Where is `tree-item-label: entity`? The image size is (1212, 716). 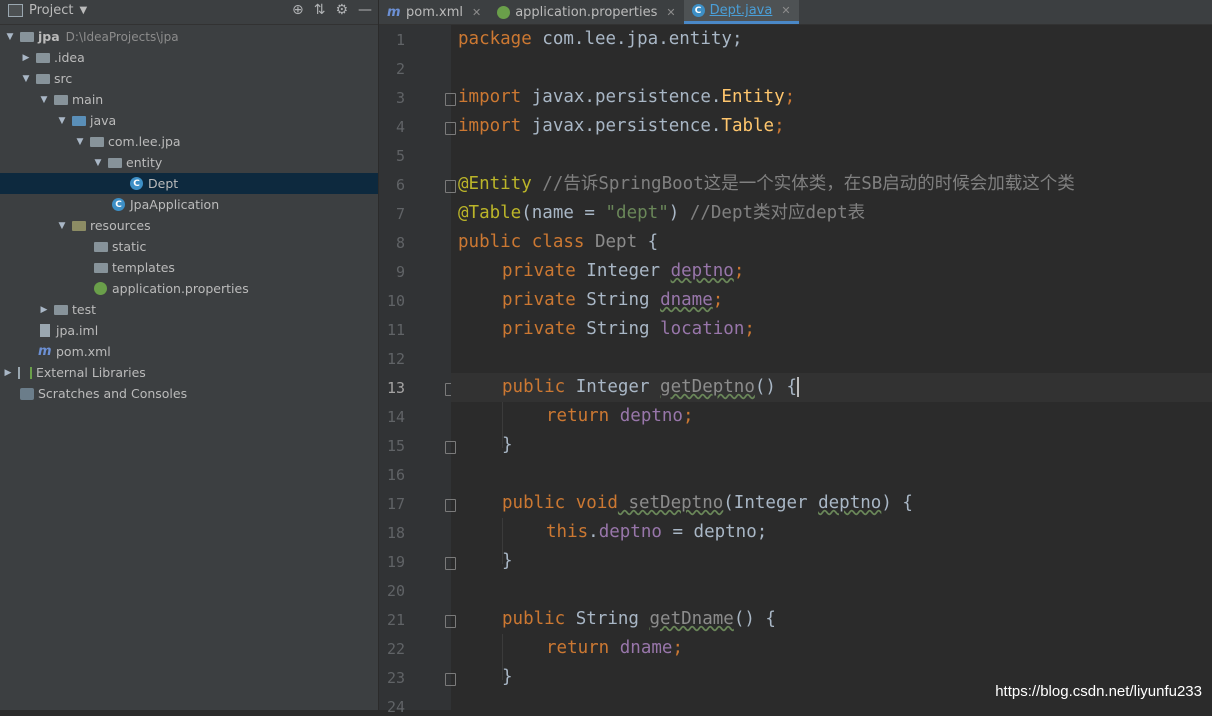
tree-item-label: entity is located at coordinates (144, 162).